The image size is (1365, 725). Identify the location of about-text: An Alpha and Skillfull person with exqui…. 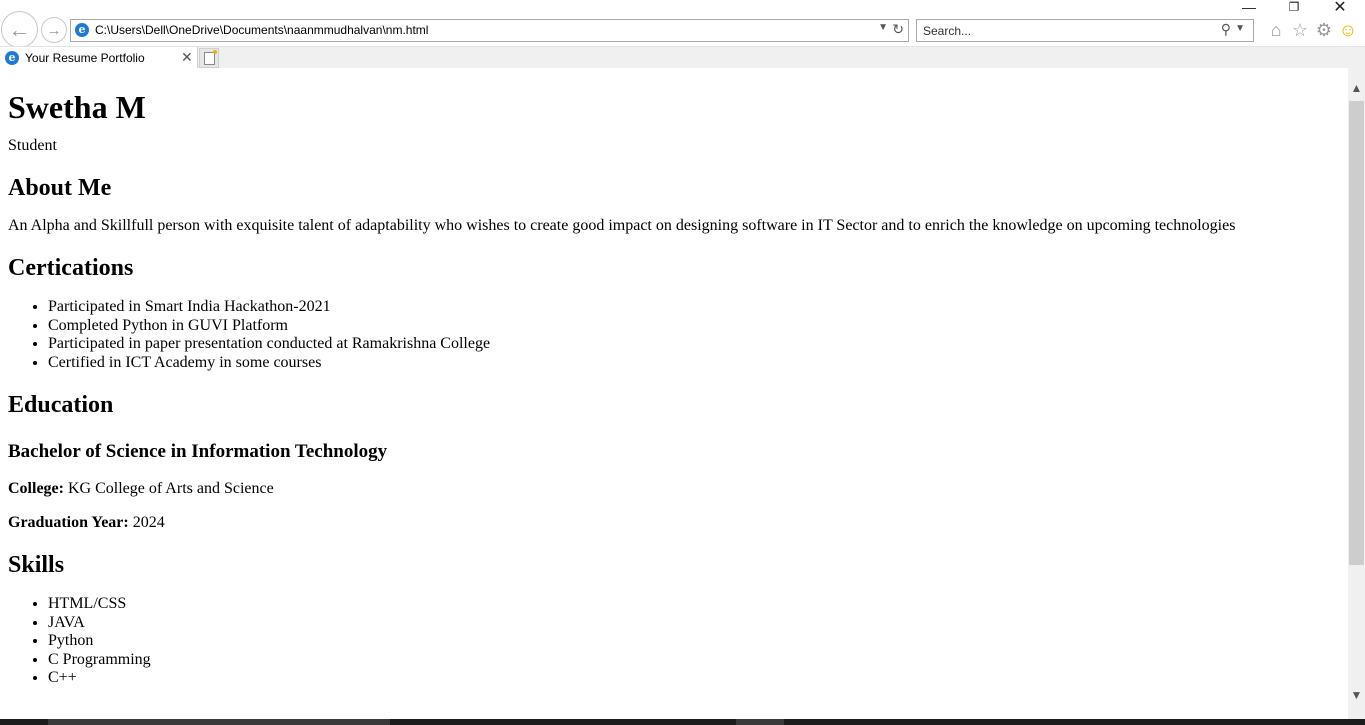
(622, 225).